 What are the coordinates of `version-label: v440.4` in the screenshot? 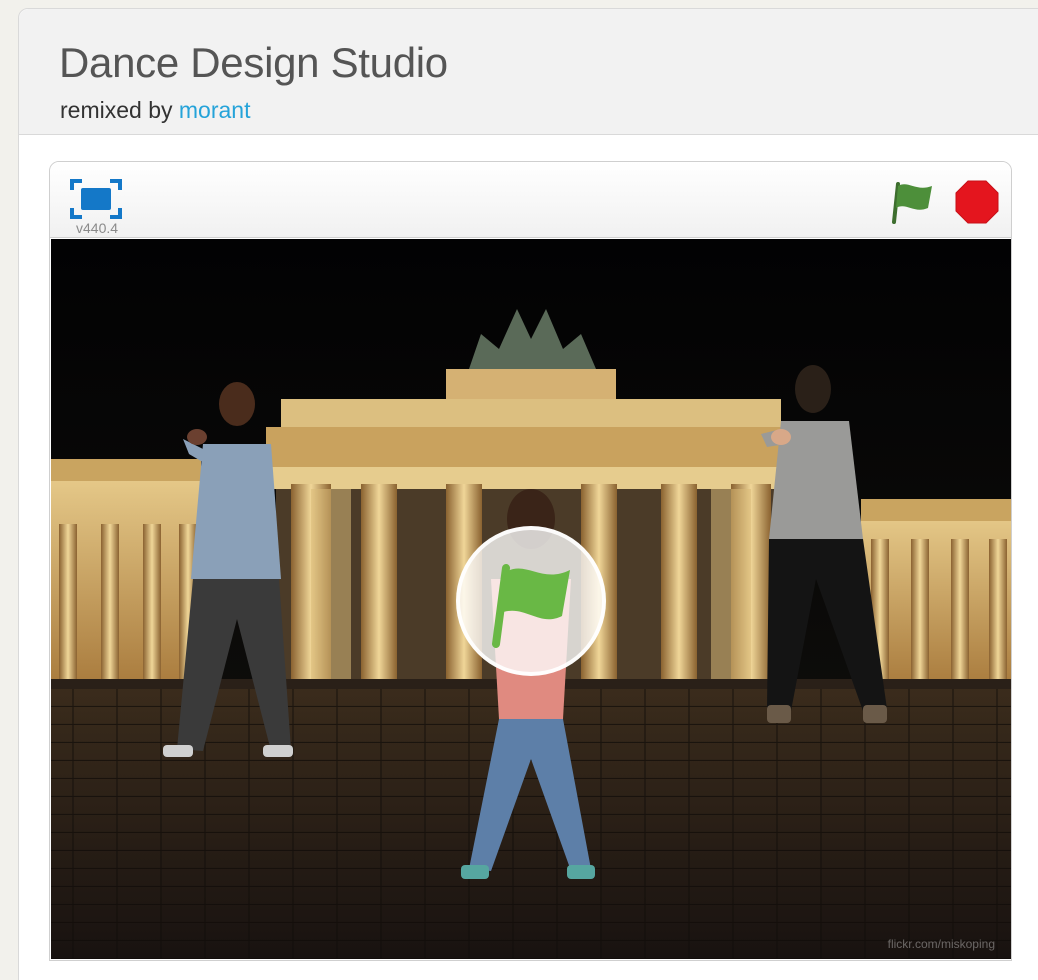 It's located at (97, 228).